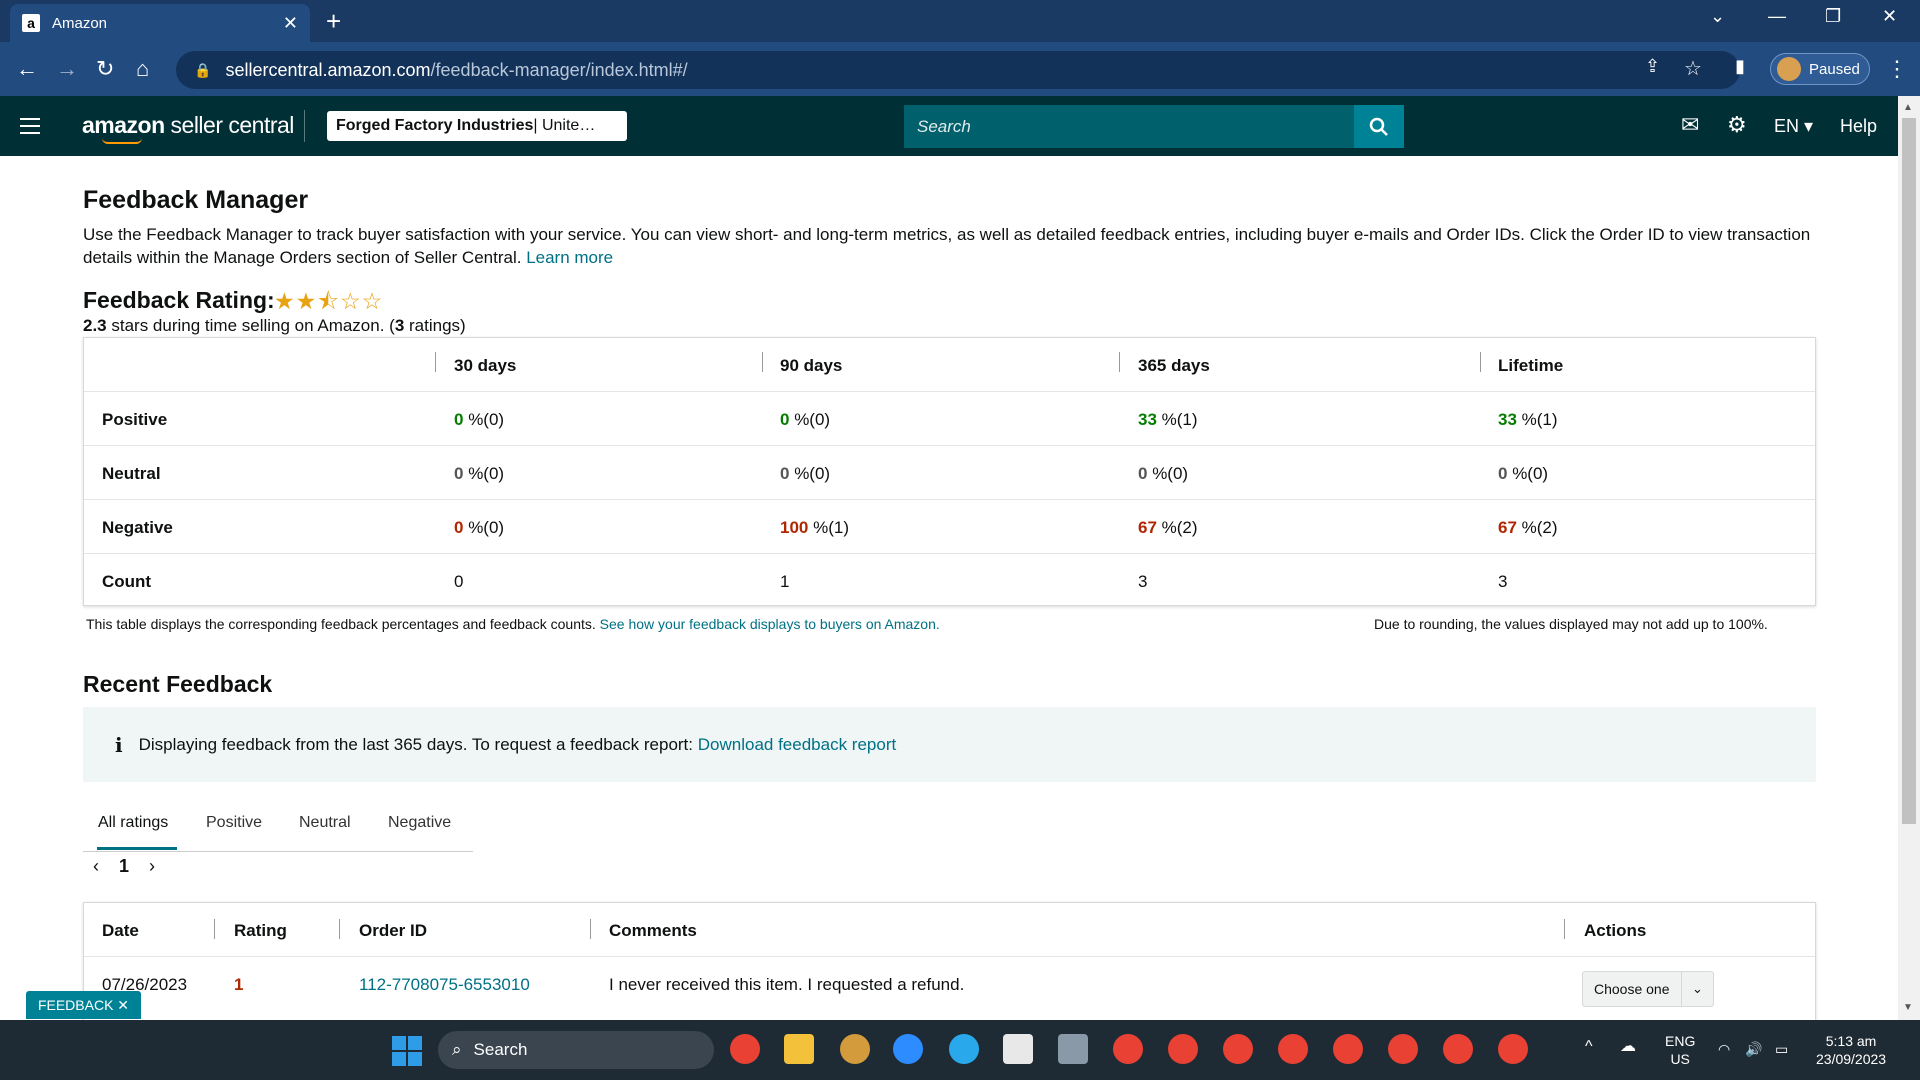 The image size is (1920, 1080). I want to click on hamburger-menu-icon, so click(30, 128).